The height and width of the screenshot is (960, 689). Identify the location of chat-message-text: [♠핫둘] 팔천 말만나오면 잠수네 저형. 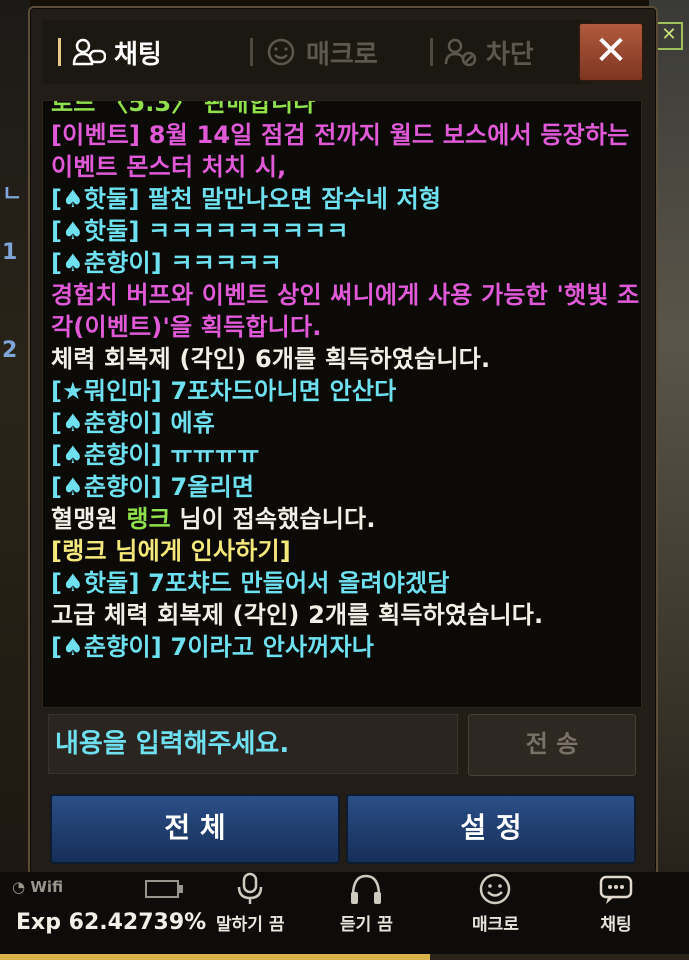
(246, 199).